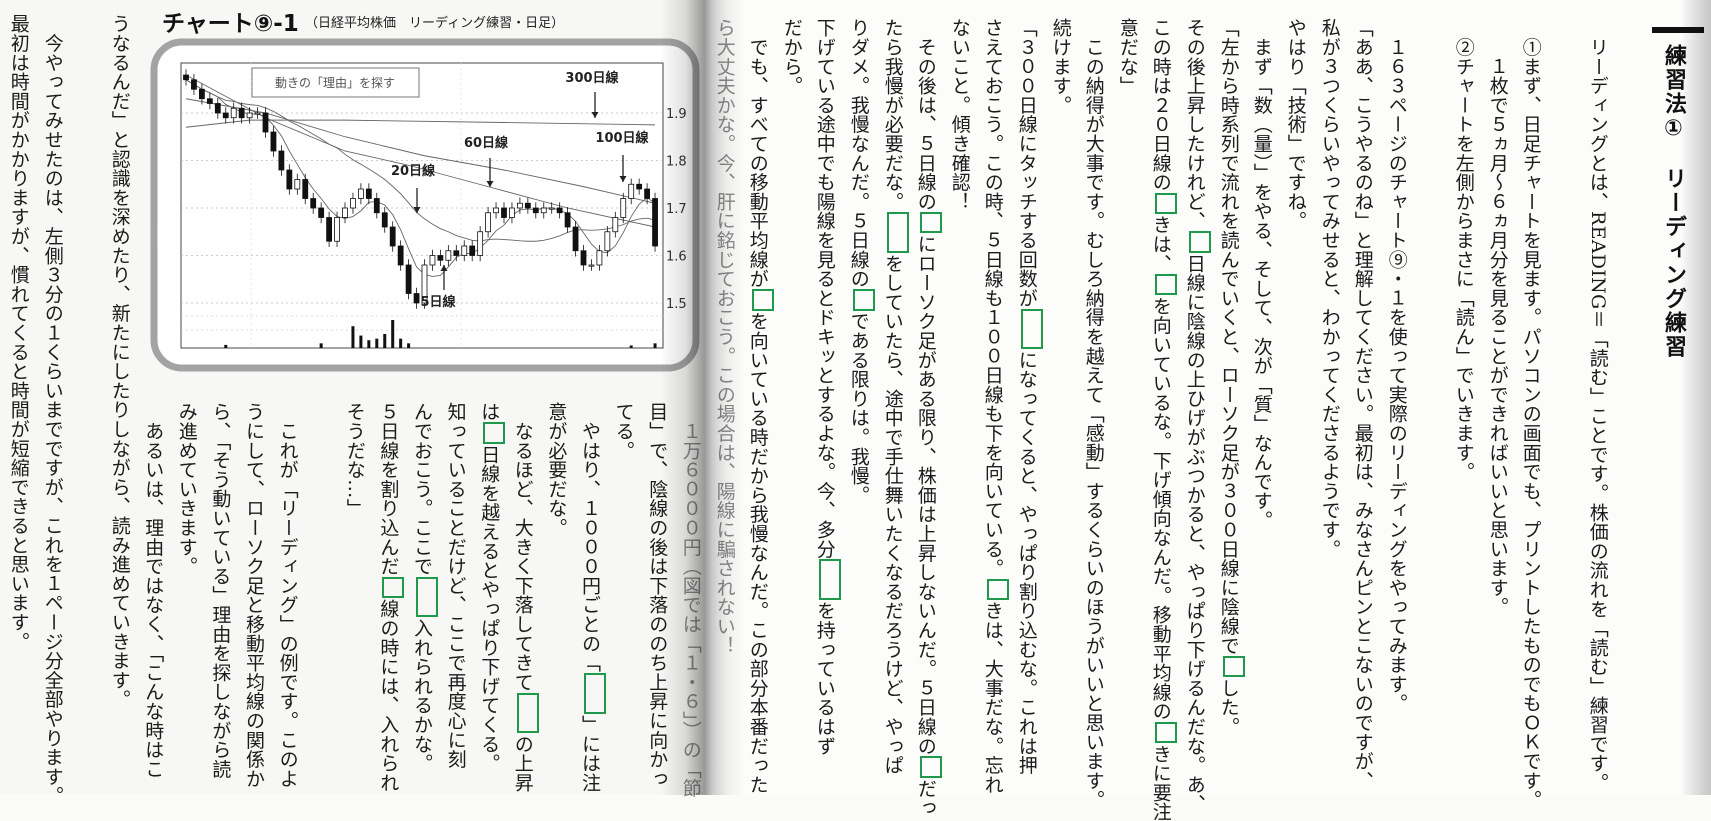 Image resolution: width=1711 pixels, height=821 pixels. I want to click on y-tick-label: 1.5, so click(676, 304).